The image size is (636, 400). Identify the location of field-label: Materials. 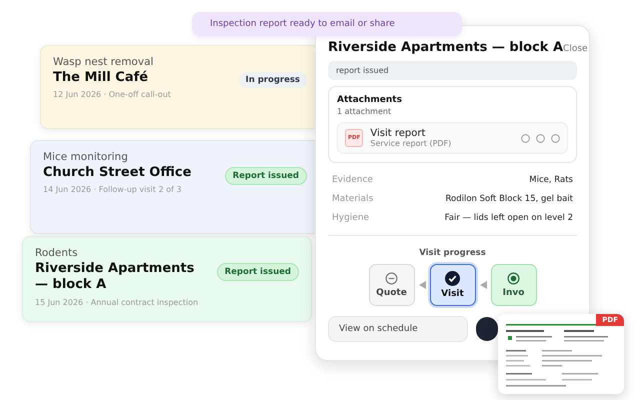
(353, 199).